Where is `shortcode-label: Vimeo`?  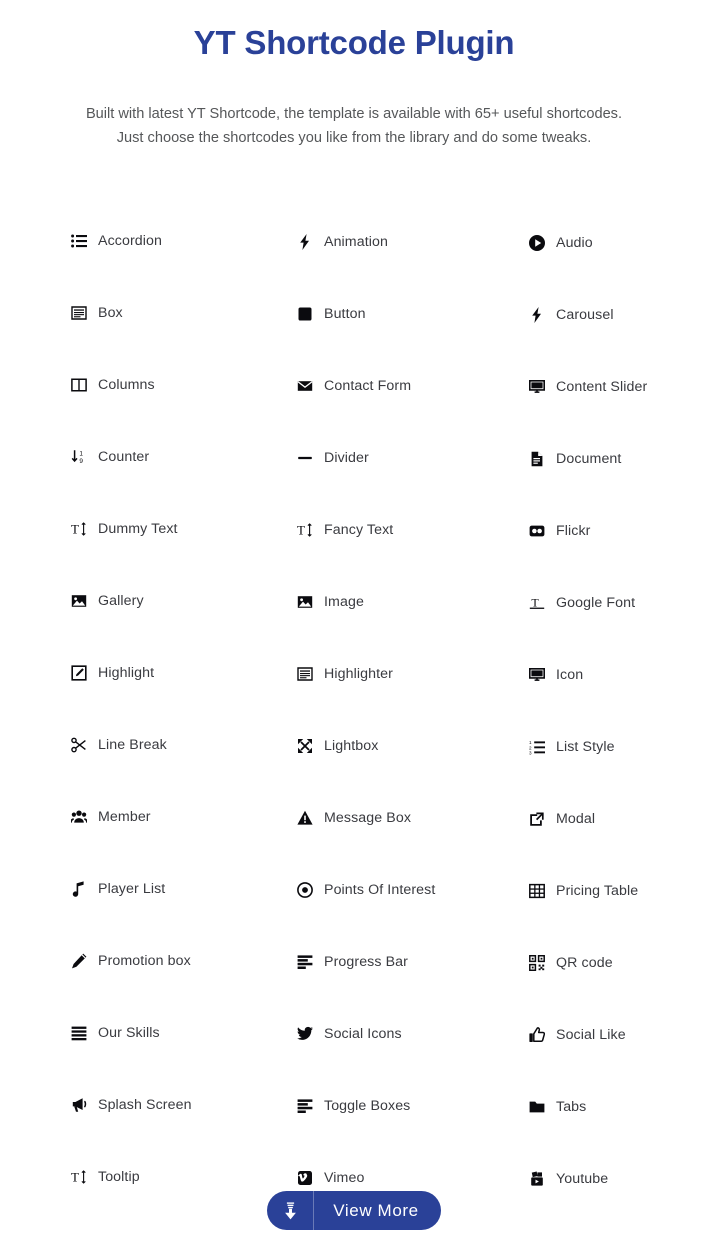
shortcode-label: Vimeo is located at coordinates (344, 1177).